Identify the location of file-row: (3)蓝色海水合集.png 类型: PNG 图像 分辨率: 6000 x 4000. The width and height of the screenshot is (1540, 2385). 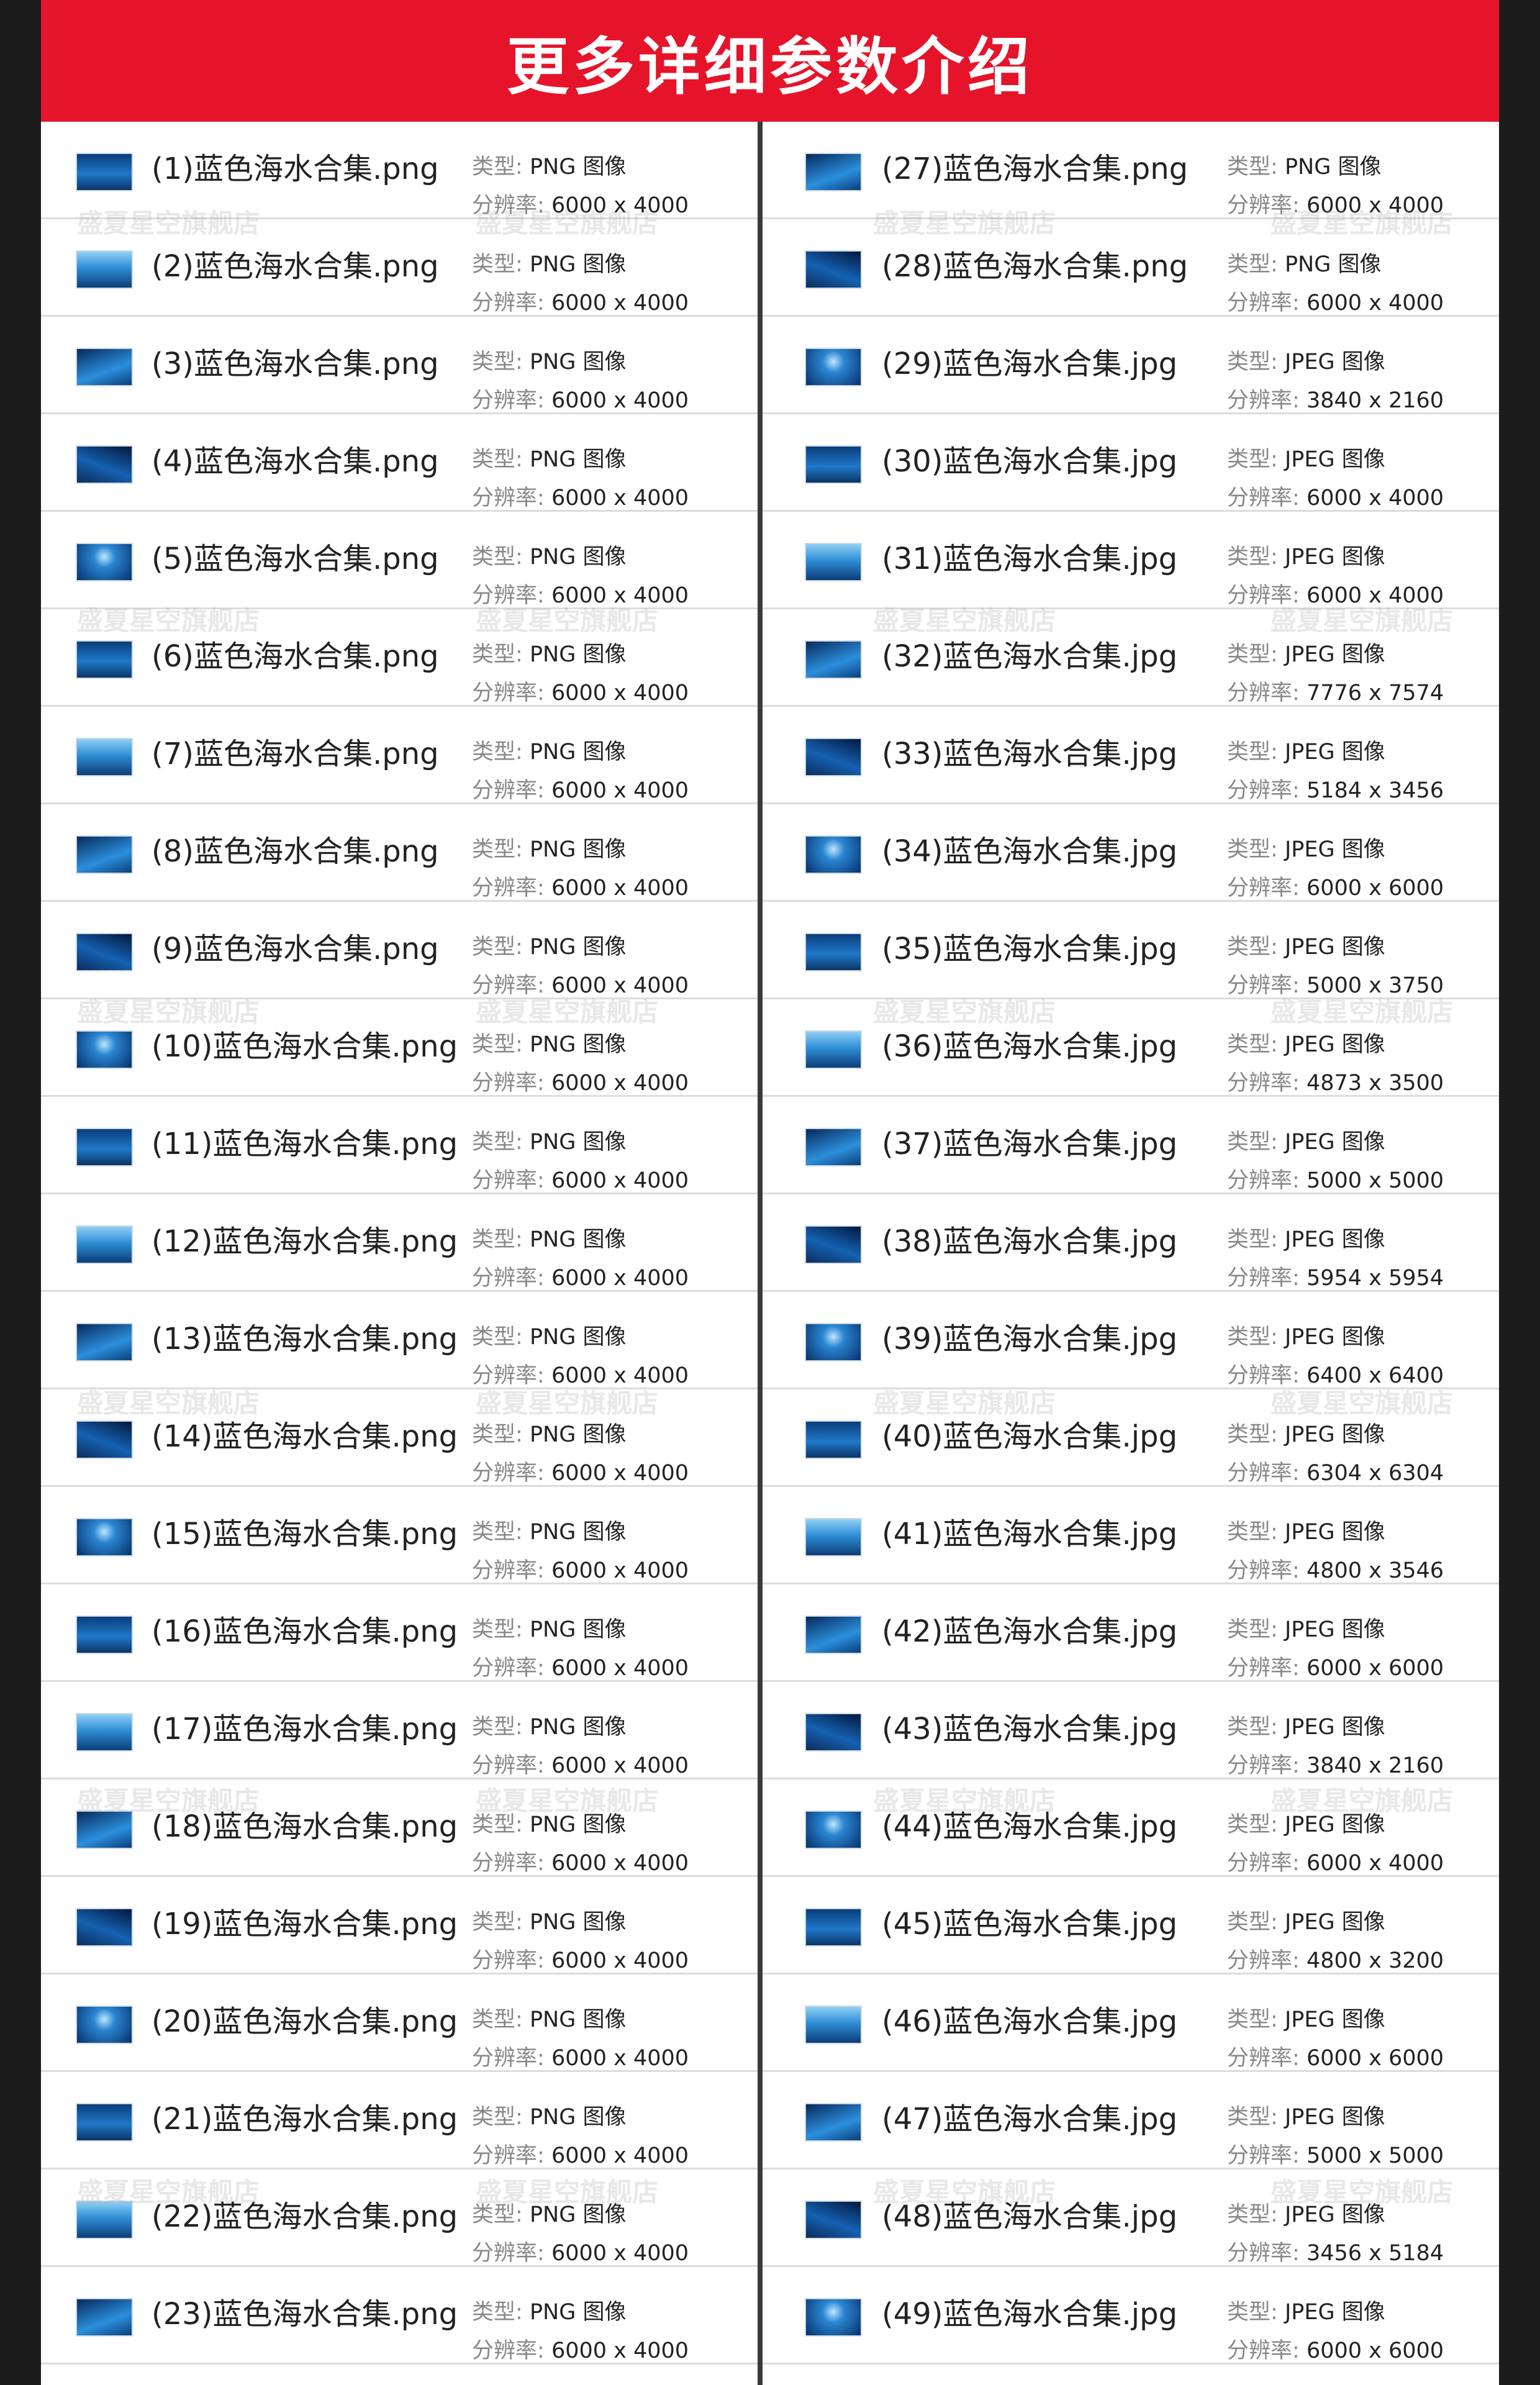
(400, 365).